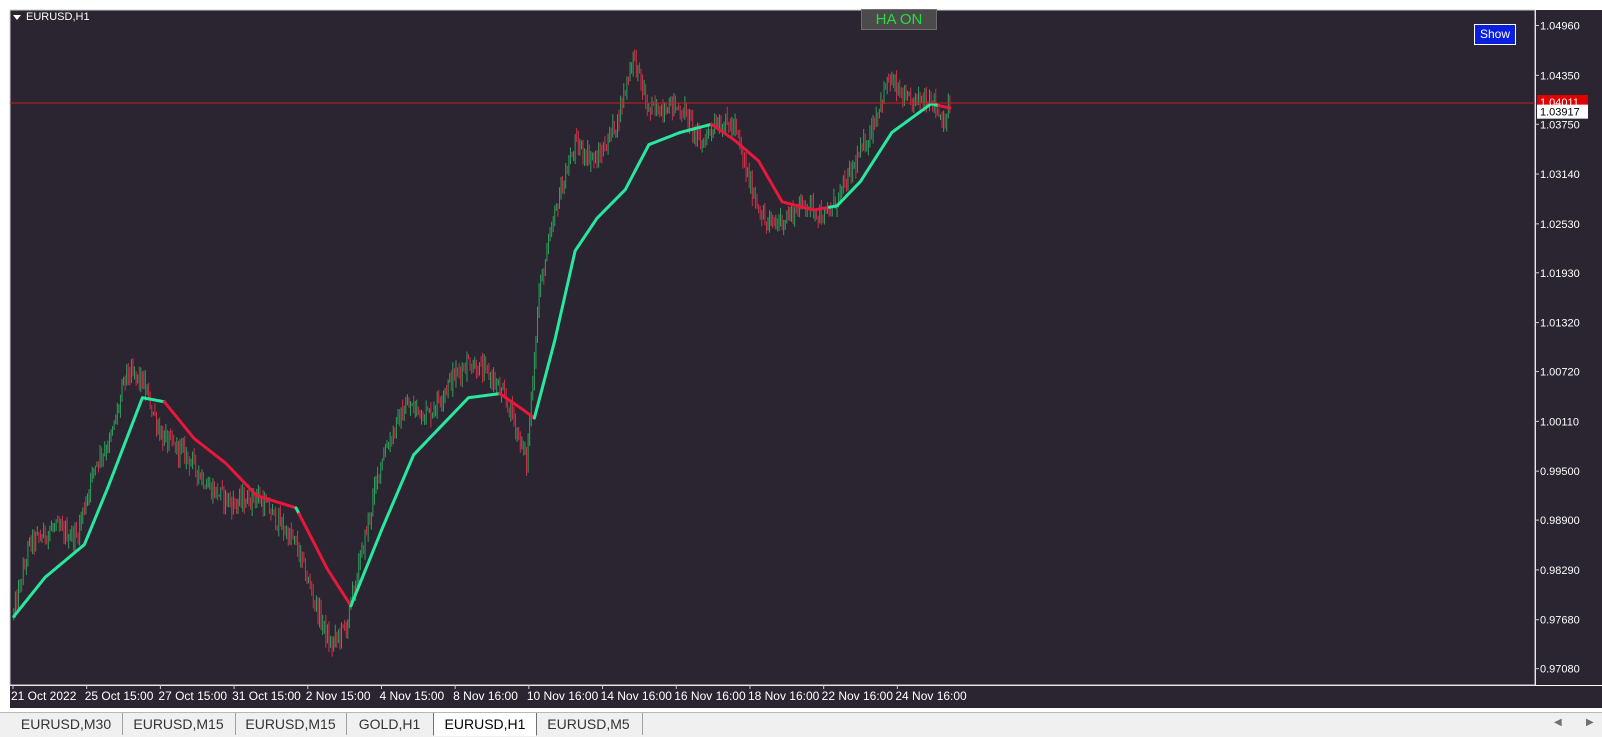 This screenshot has height=737, width=1602. What do you see at coordinates (266, 696) in the screenshot?
I see `x-tick-label: 31 Oct 15:00` at bounding box center [266, 696].